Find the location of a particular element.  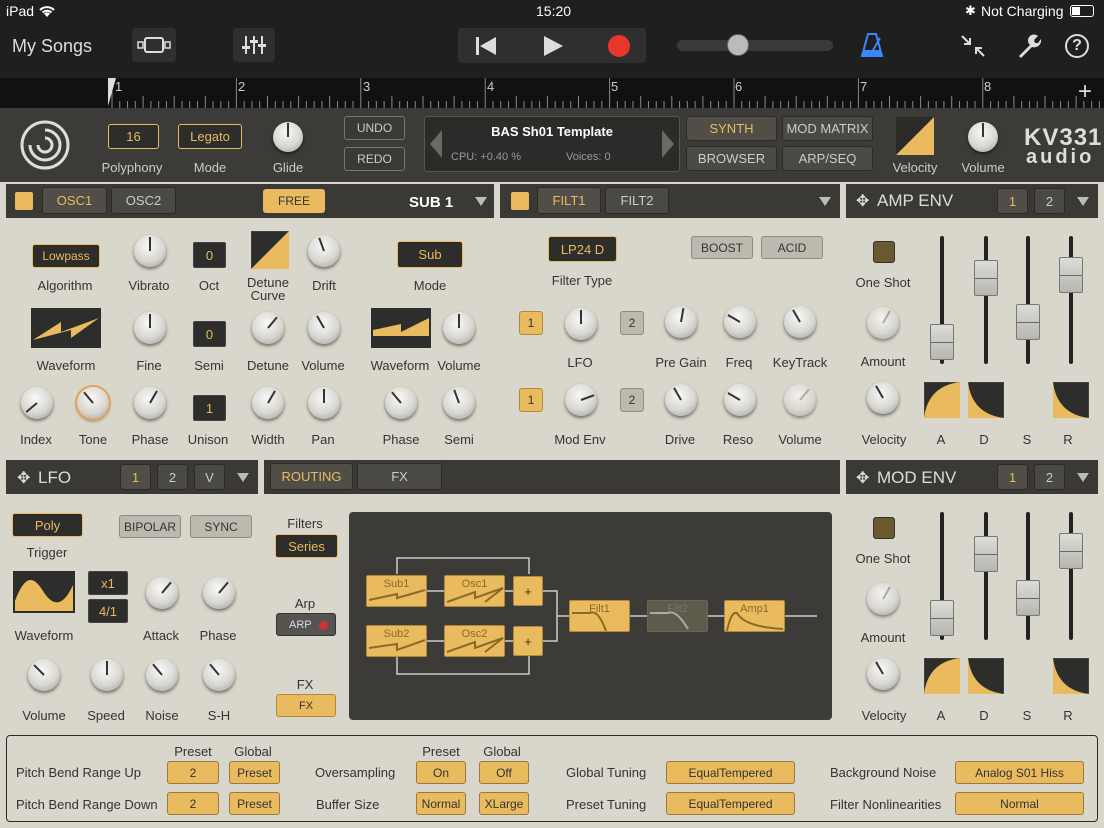

play-icon is located at coordinates (553, 46).